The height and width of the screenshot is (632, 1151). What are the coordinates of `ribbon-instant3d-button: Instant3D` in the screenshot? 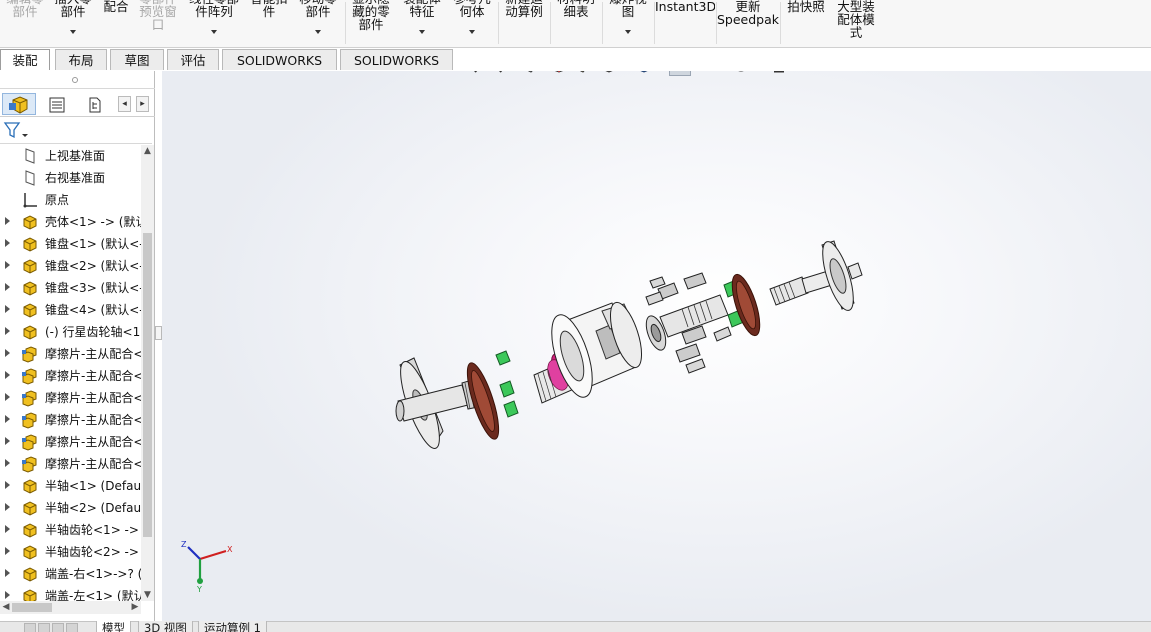 It's located at (685, 23).